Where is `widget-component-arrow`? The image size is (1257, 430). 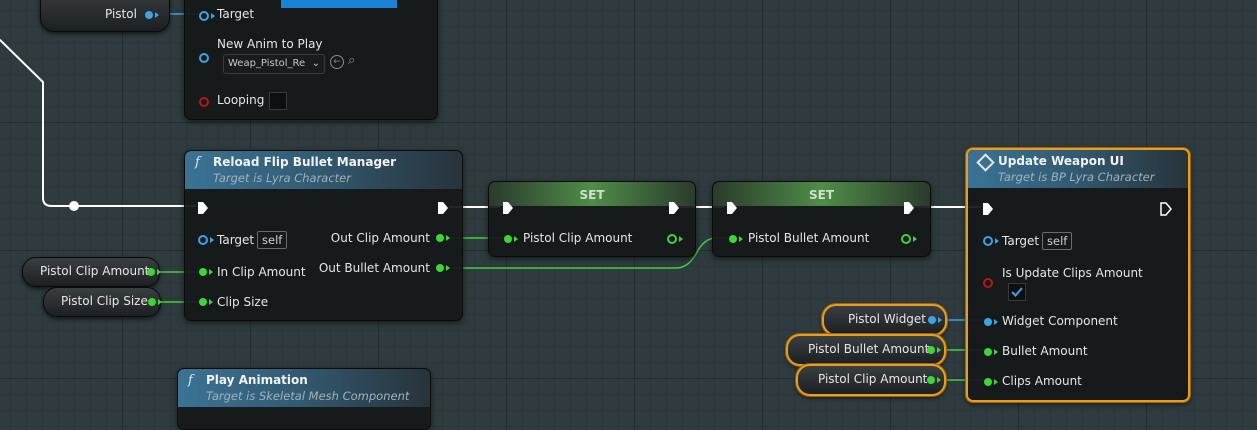 widget-component-arrow is located at coordinates (996, 322).